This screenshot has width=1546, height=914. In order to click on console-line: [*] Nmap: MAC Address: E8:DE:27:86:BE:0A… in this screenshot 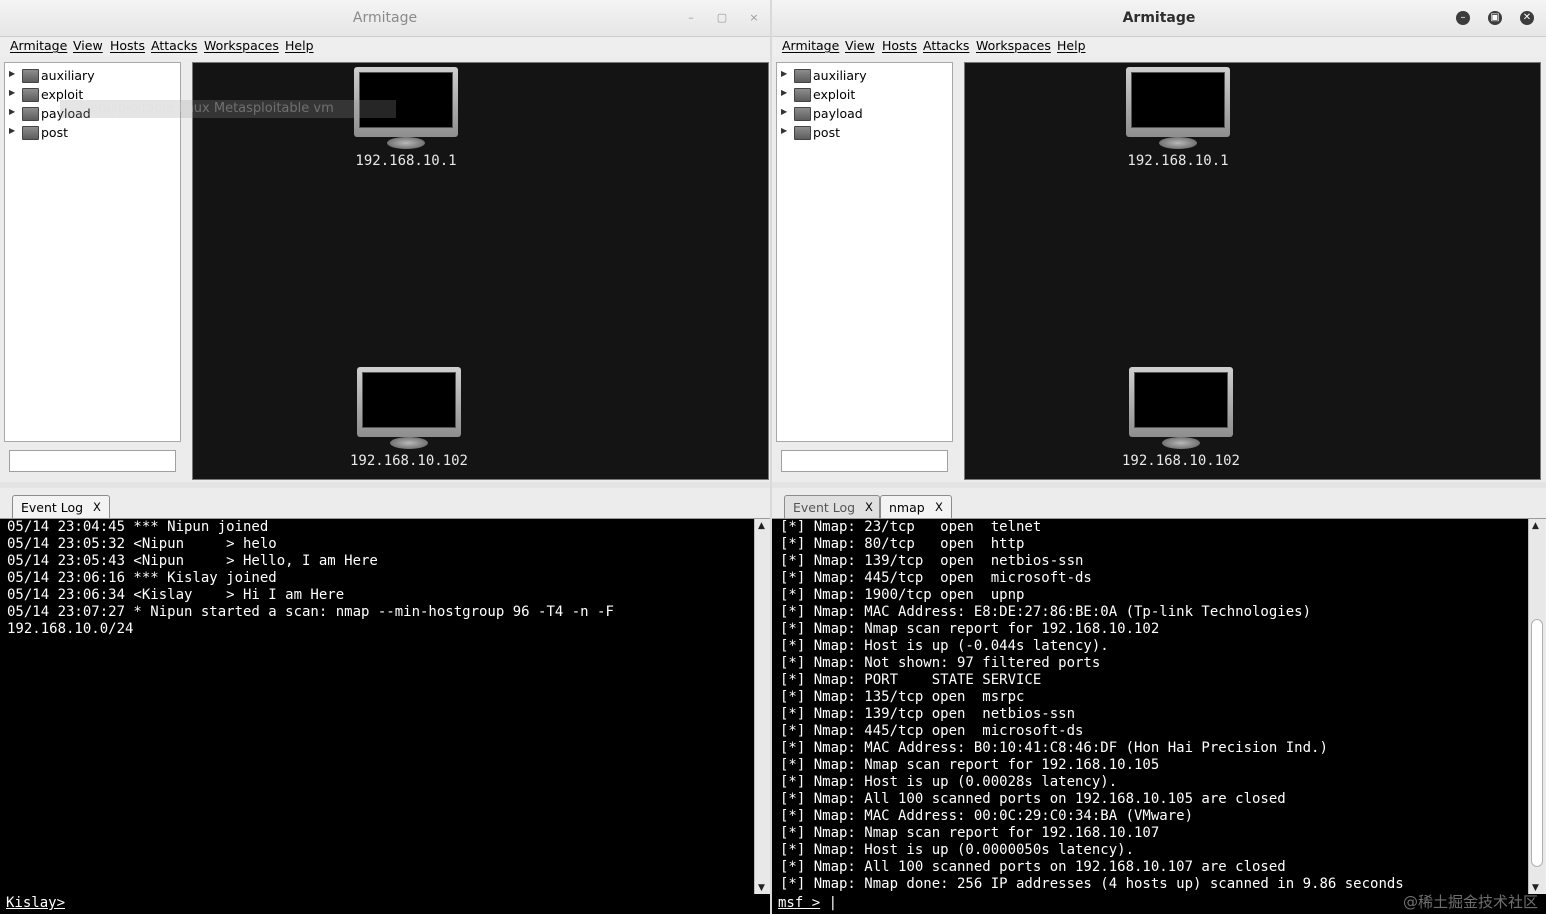, I will do `click(1046, 612)`.